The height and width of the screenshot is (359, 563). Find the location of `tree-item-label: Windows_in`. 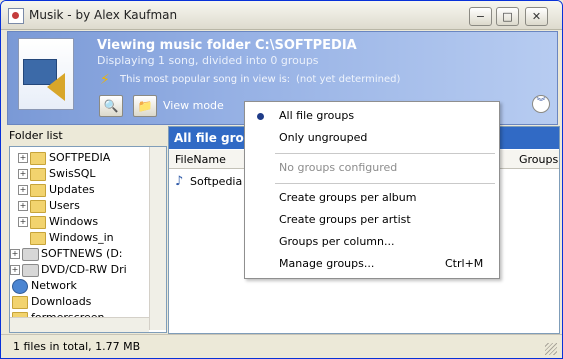

tree-item-label: Windows_in is located at coordinates (81, 237).